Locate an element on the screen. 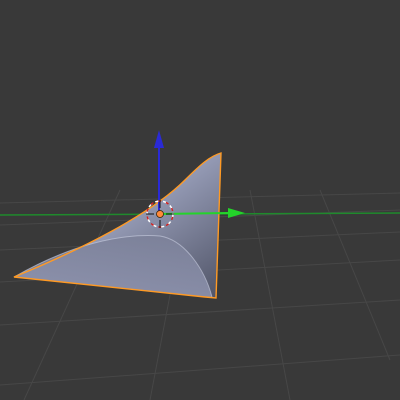  translate-z-arrow-icon is located at coordinates (159, 139).